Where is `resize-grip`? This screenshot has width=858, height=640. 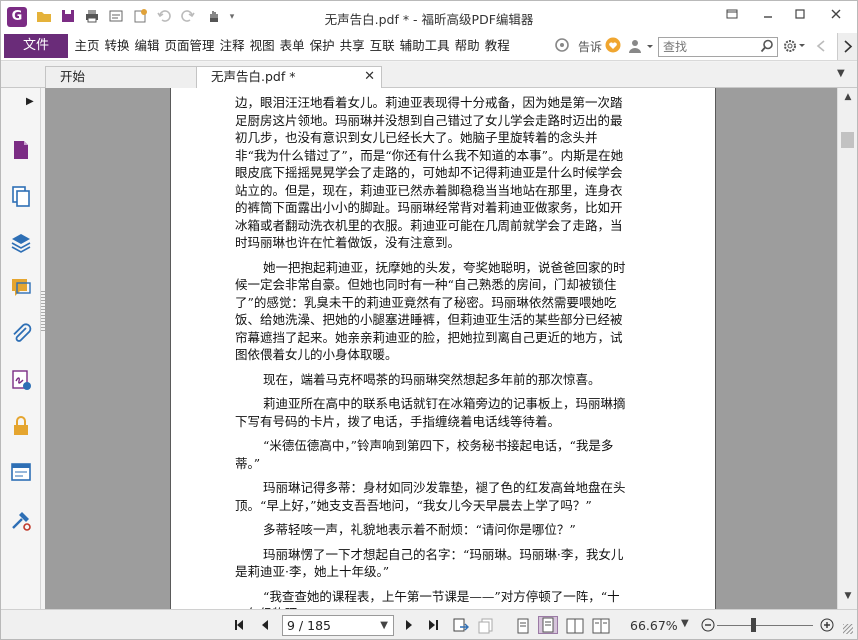 resize-grip is located at coordinates (848, 629).